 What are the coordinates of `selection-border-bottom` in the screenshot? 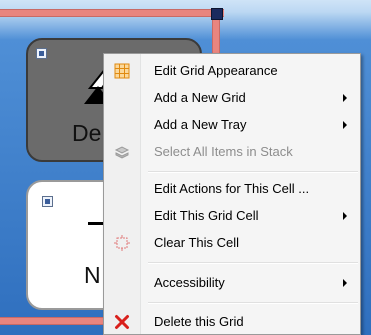 It's located at (60, 321).